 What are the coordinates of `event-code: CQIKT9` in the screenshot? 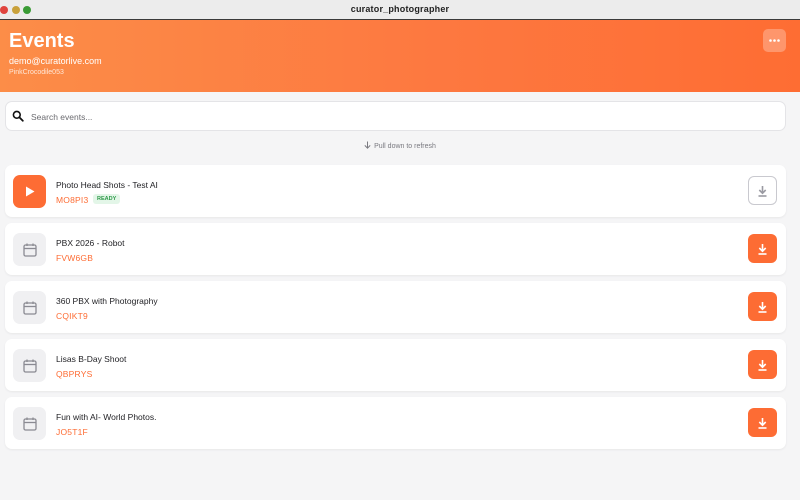 It's located at (72, 316).